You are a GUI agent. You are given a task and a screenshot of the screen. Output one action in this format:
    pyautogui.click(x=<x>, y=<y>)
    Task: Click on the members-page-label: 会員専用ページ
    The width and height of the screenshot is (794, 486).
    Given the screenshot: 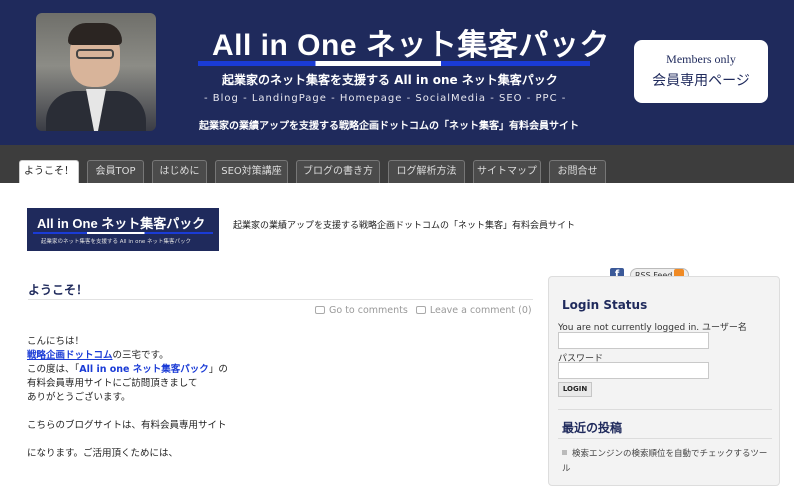 What is the action you would take?
    pyautogui.click(x=701, y=81)
    